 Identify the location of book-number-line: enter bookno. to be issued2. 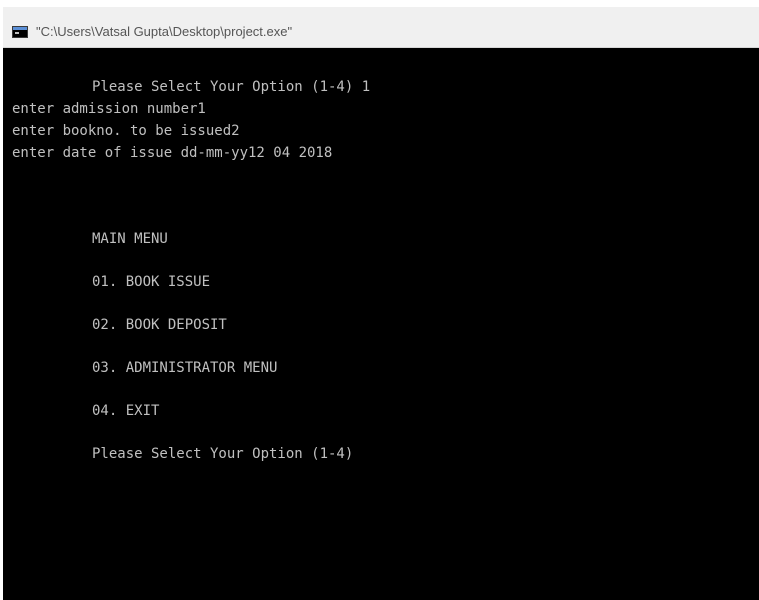
(126, 131).